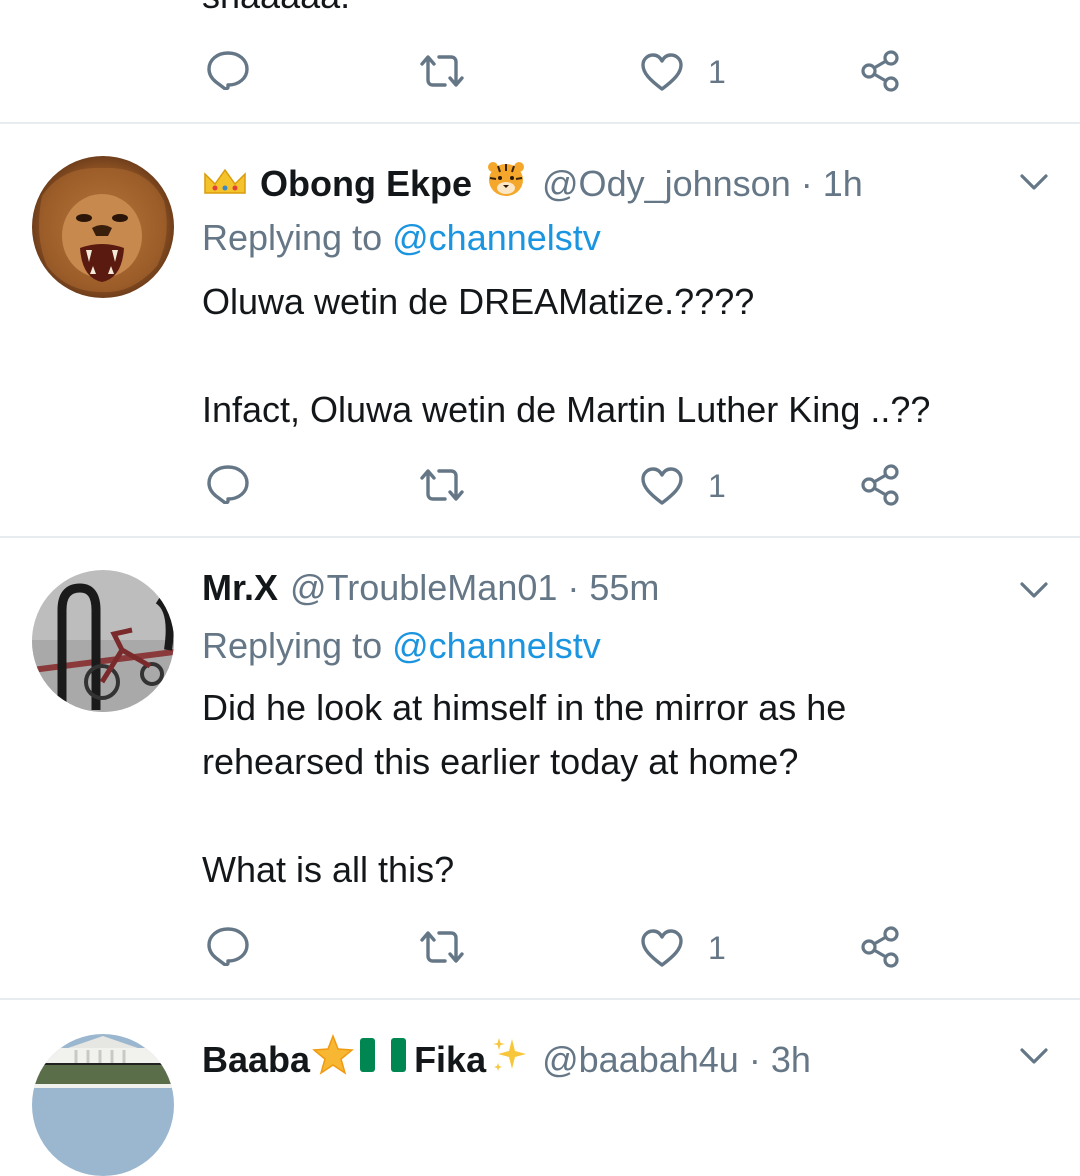 The height and width of the screenshot is (1176, 1080). What do you see at coordinates (478, 301) in the screenshot?
I see `tweet-text-line: Oluwa wetin de DREAMatize.????` at bounding box center [478, 301].